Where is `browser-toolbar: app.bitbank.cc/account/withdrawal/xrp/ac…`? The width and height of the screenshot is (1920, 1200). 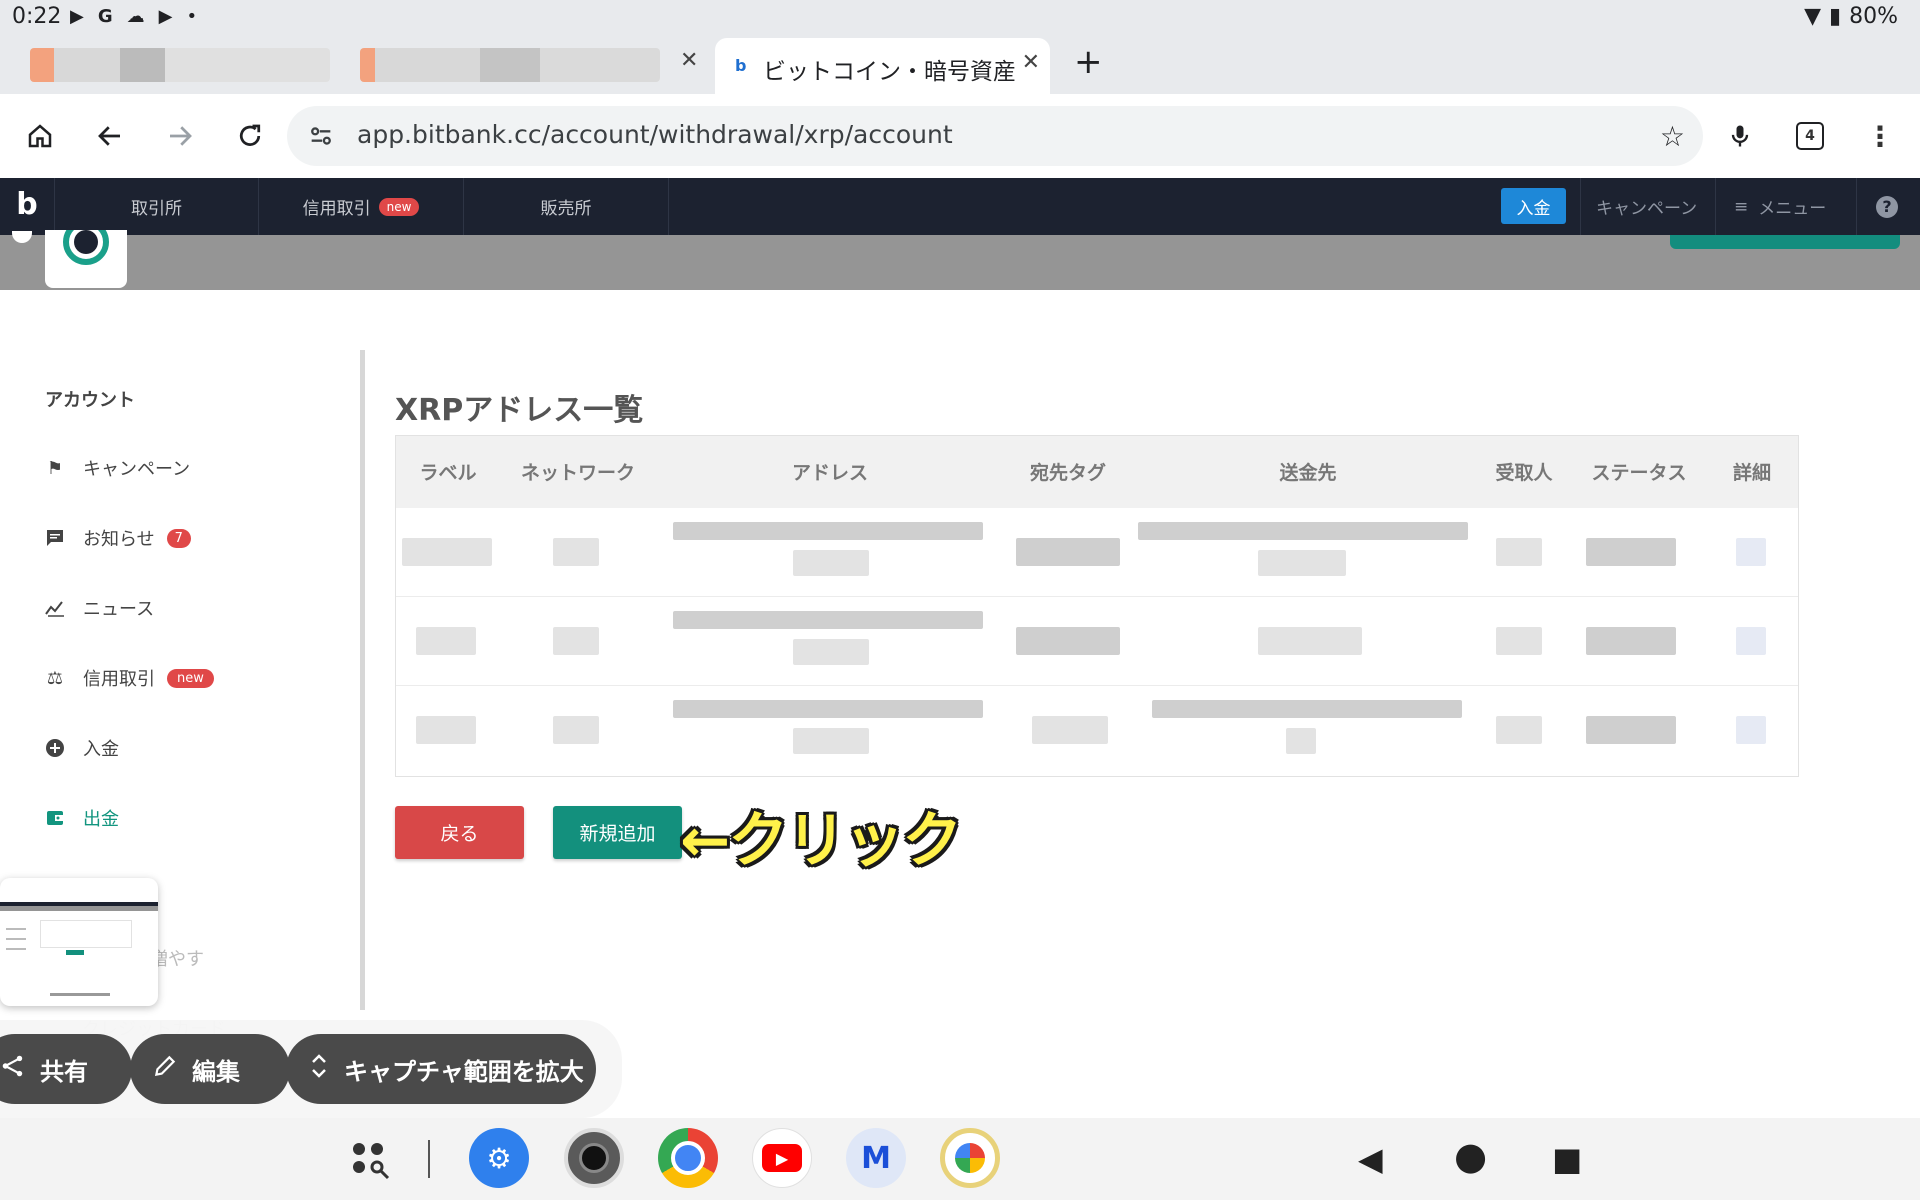
browser-toolbar: app.bitbank.cc/account/withdrawal/xrp/ac… is located at coordinates (960, 136).